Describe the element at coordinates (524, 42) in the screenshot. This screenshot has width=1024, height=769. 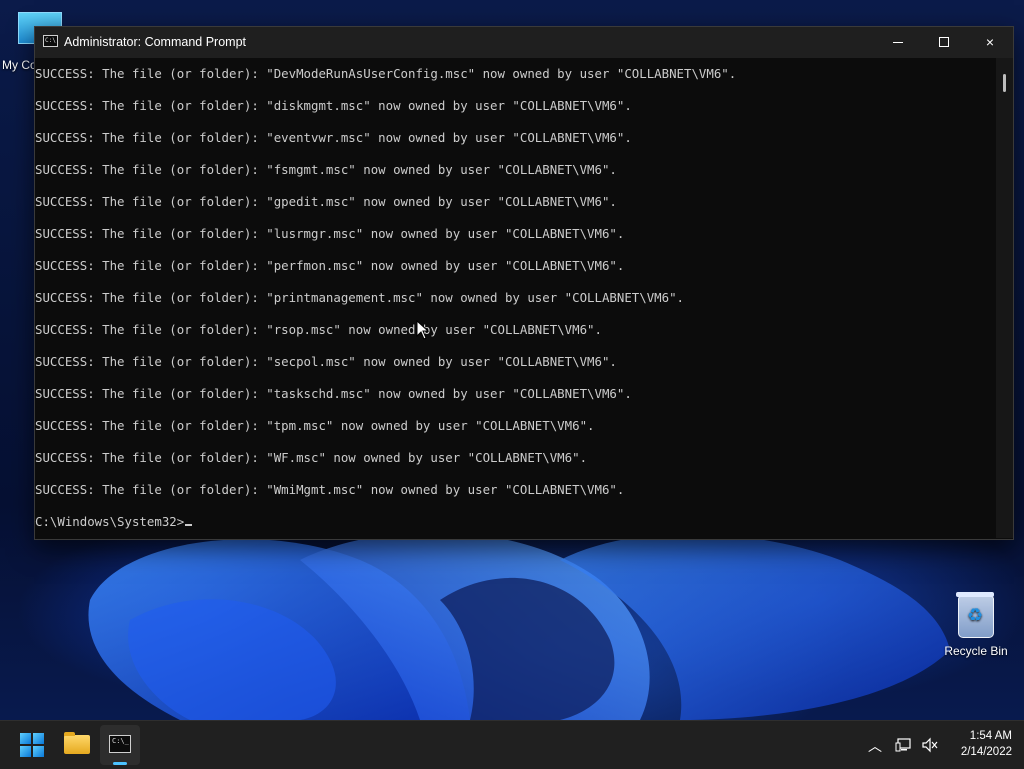
I see `title-bar: C:\ Administrator: Command Prompt ×` at that location.